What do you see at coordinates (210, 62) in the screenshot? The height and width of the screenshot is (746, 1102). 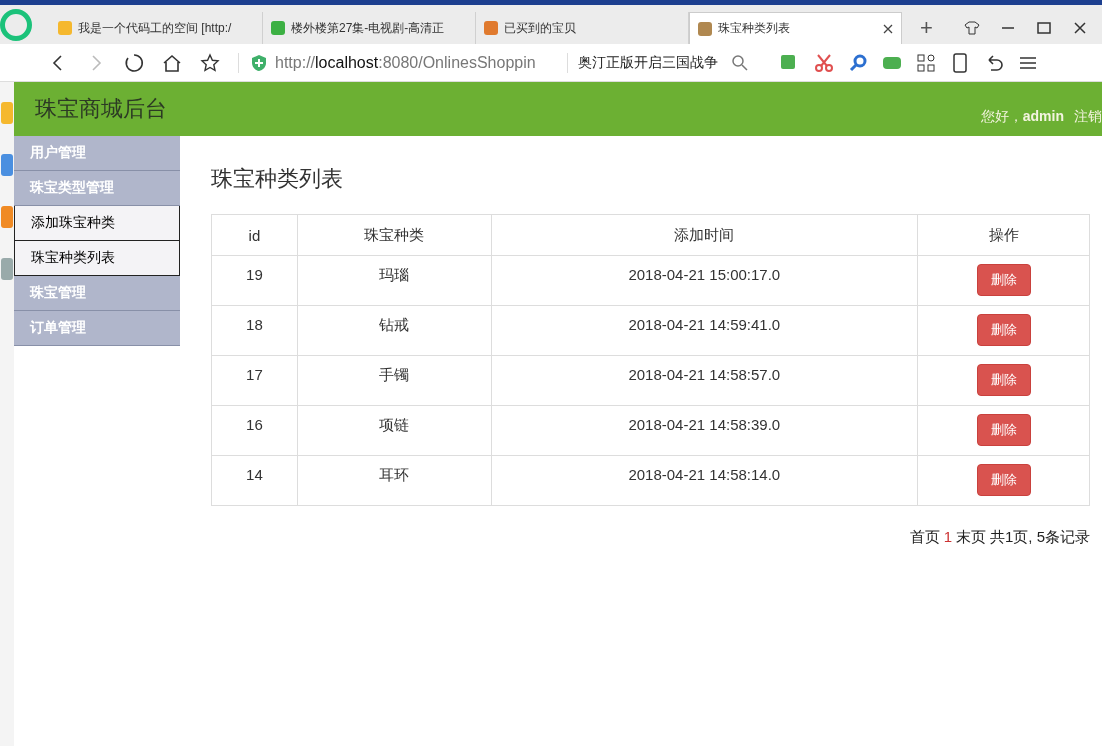 I see `star-icon` at bounding box center [210, 62].